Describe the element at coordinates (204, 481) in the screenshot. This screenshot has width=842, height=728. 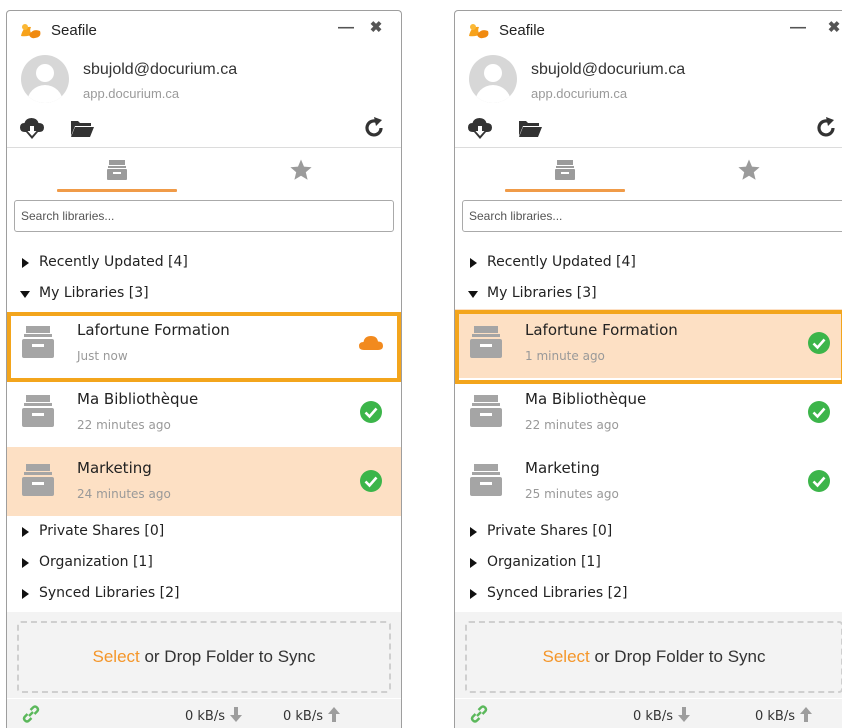
I see `library-item-marketing: Marketing 24 minutes ago` at that location.